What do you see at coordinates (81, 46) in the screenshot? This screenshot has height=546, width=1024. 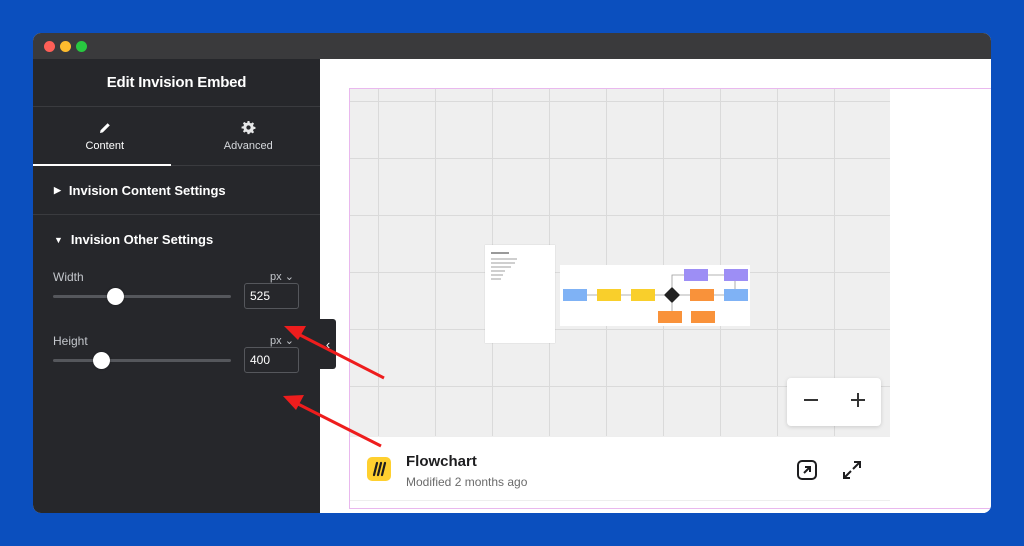 I see `maximize-window-button` at bounding box center [81, 46].